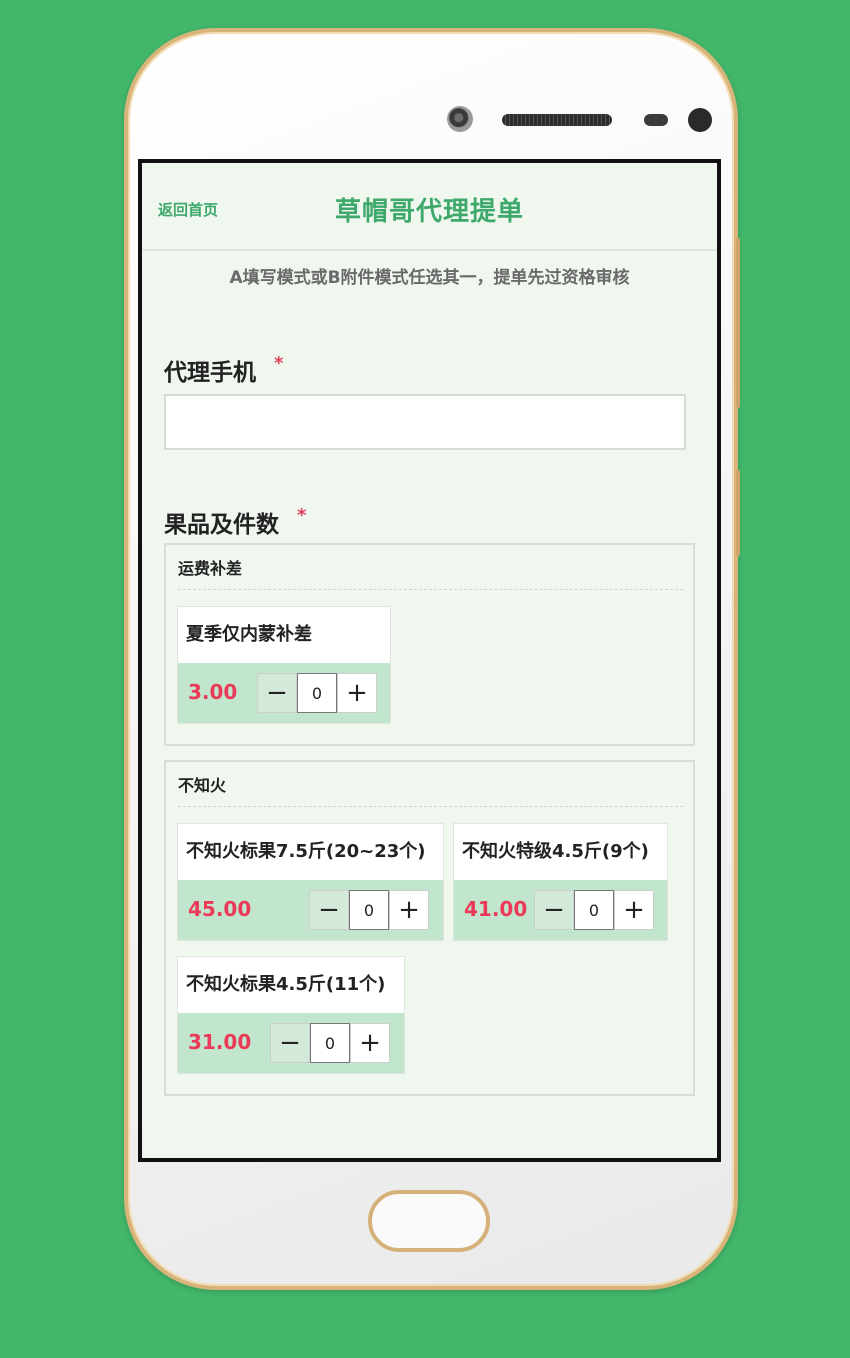 The height and width of the screenshot is (1358, 850). Describe the element at coordinates (213, 692) in the screenshot. I see `product-price: 3.00` at that location.